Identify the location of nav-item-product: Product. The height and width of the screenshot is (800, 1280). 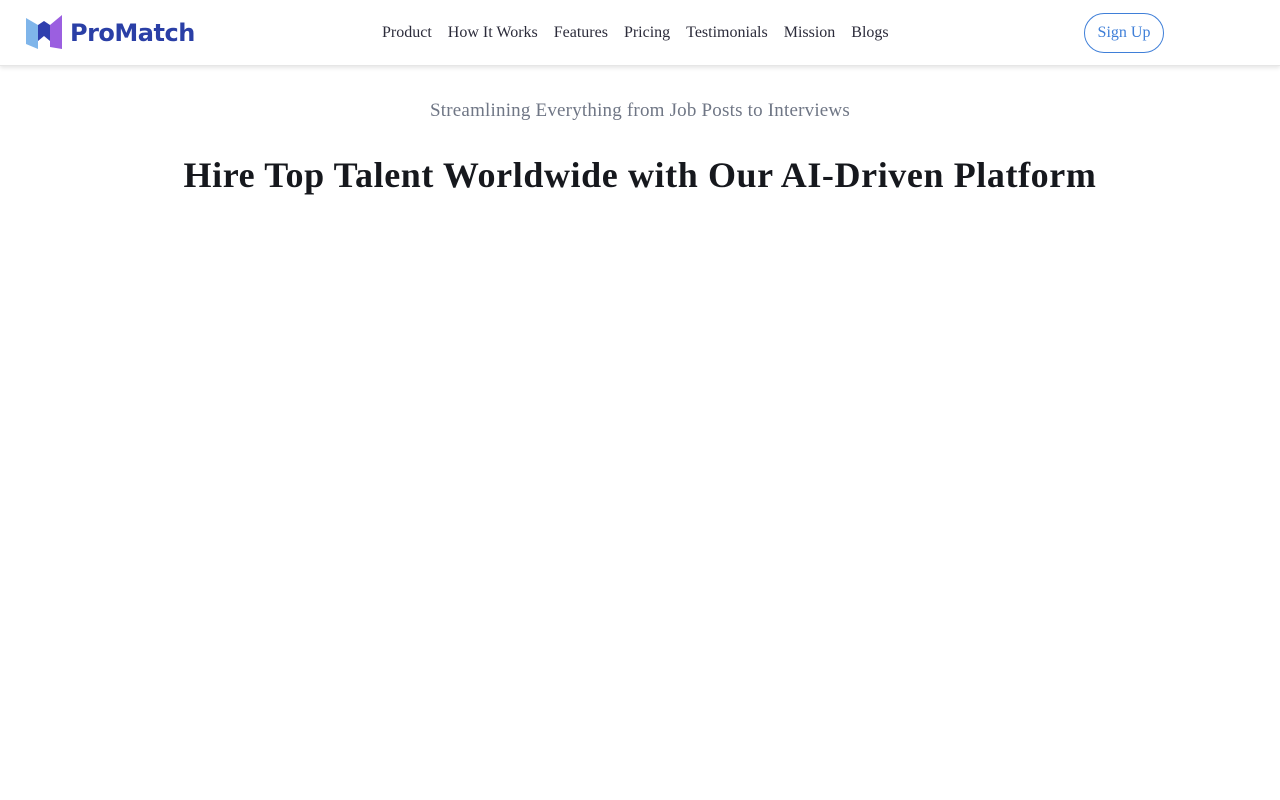
(407, 32).